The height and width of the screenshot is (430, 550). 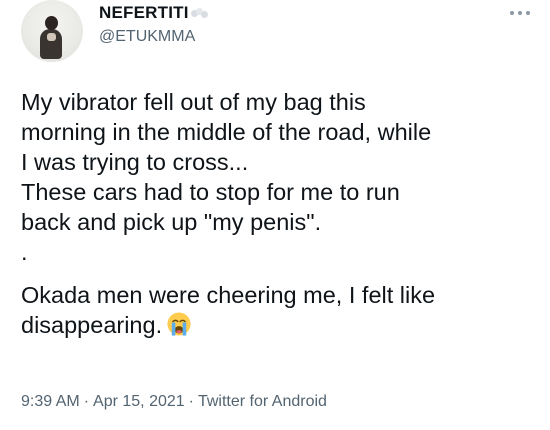 What do you see at coordinates (281, 273) in the screenshot?
I see `line-spacer` at bounding box center [281, 273].